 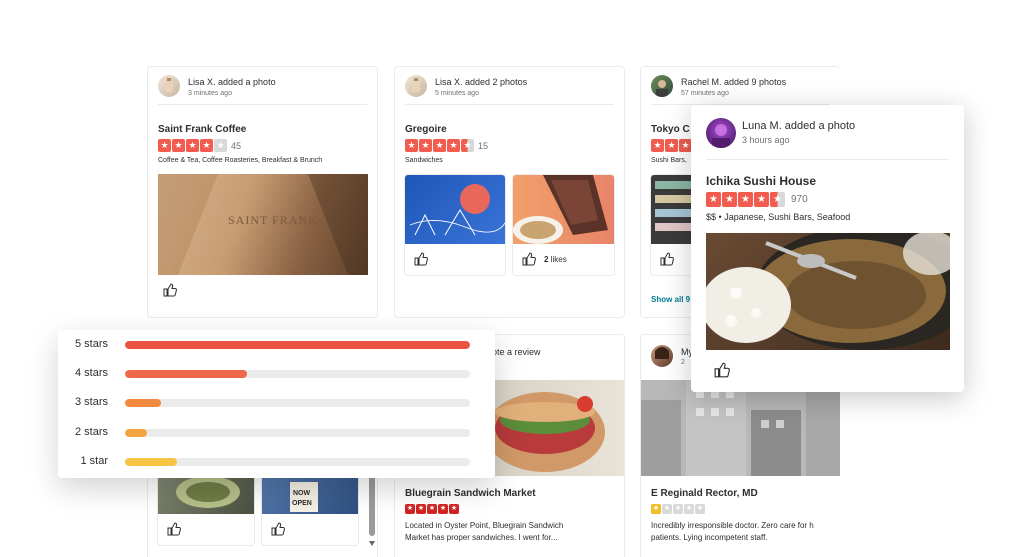 I want to click on activity-header: Lisa X. added 2 photos 5 minutes ago, so click(x=509, y=90).